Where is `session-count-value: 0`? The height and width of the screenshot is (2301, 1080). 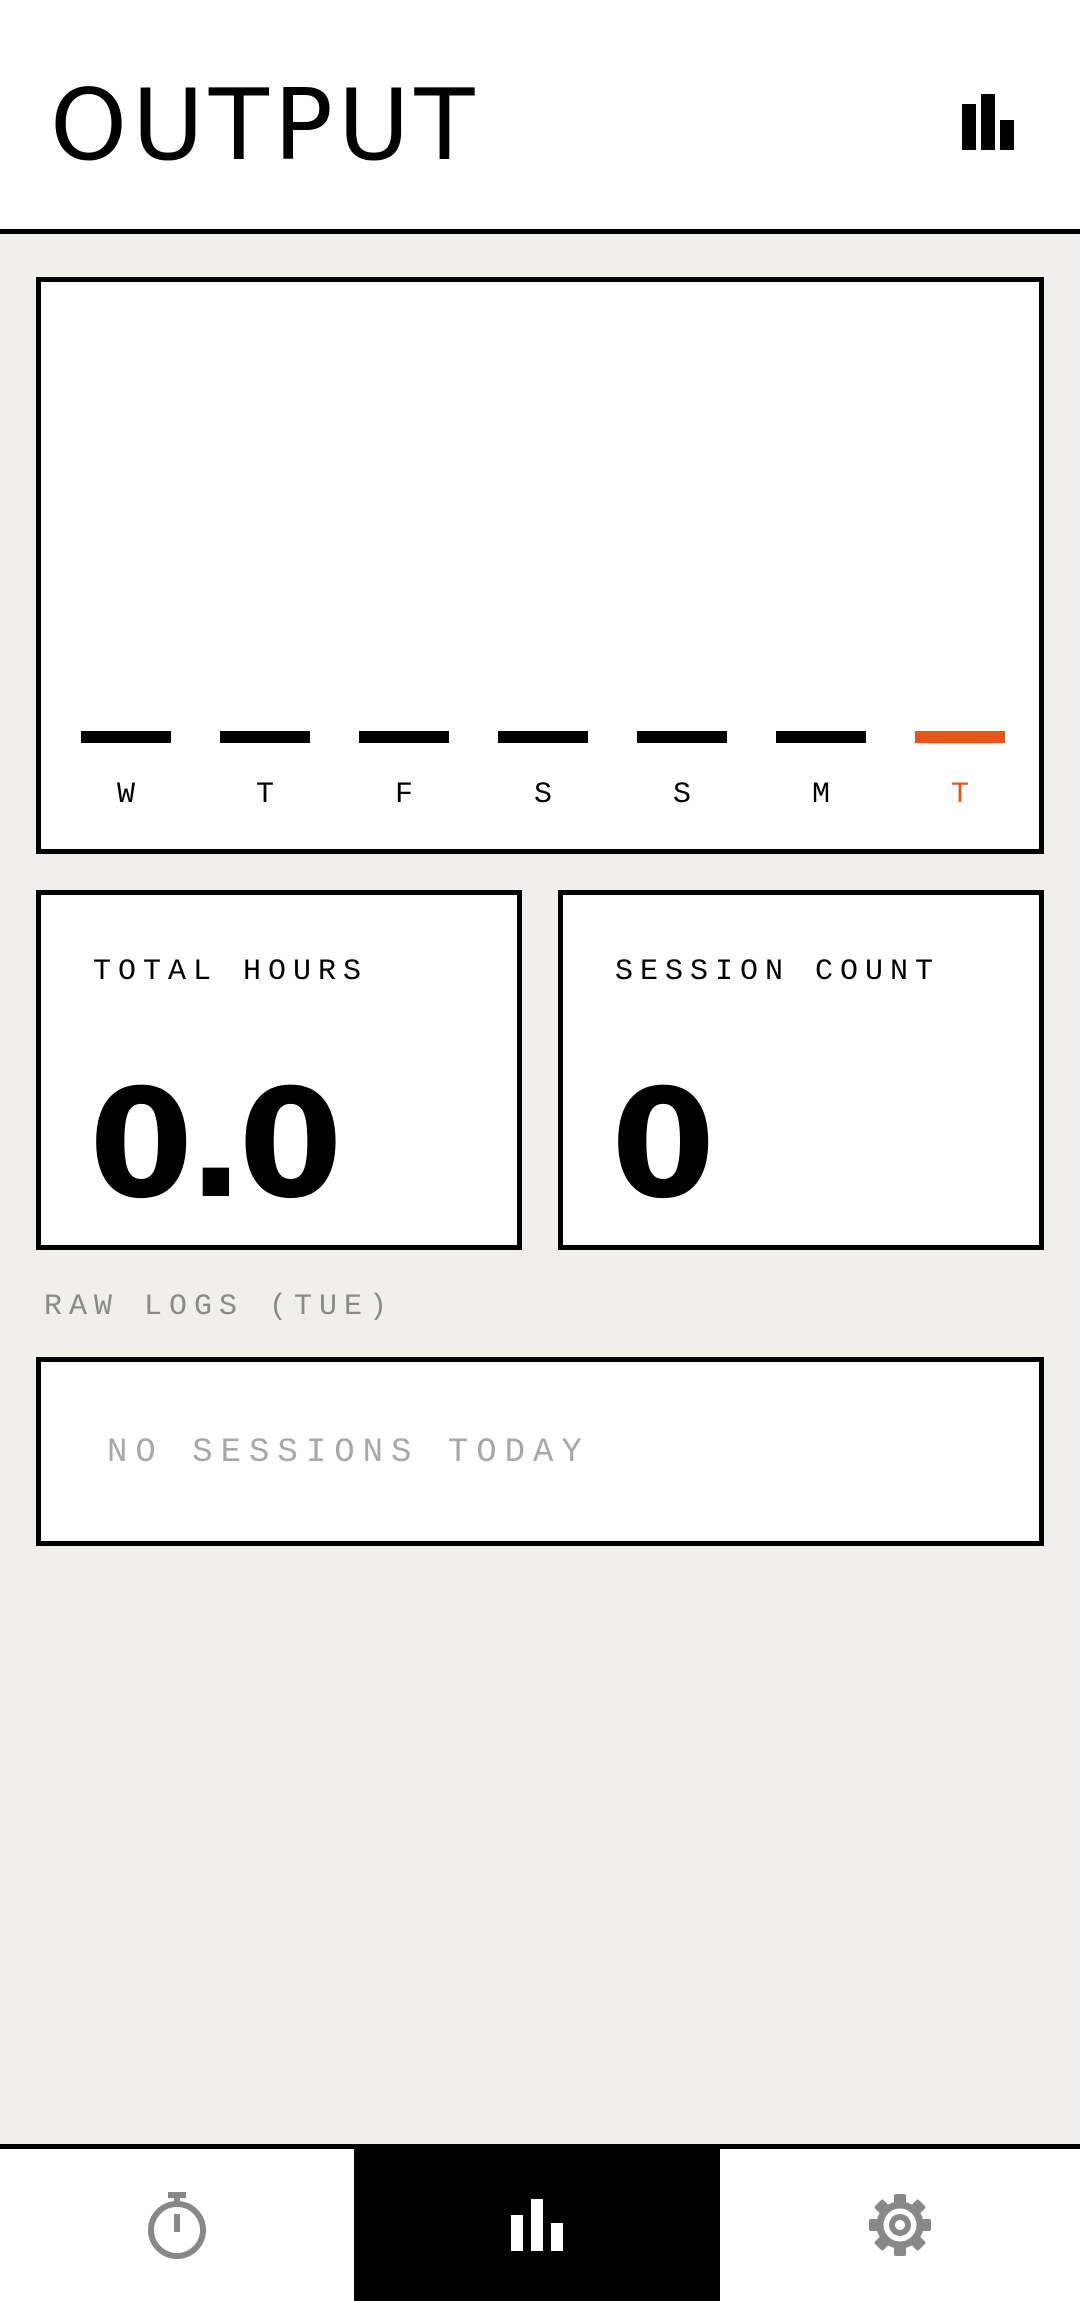 session-count-value: 0 is located at coordinates (663, 1145).